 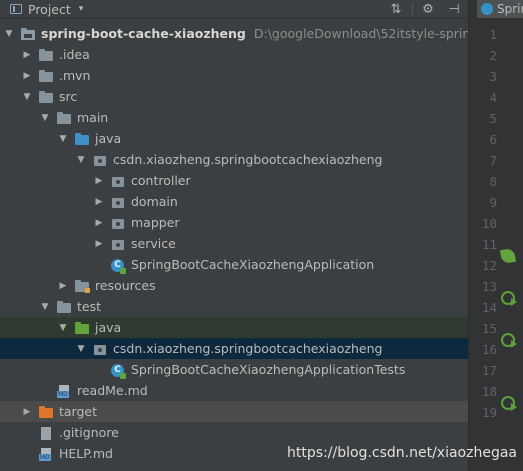 I want to click on line-number: 4, so click(x=493, y=97).